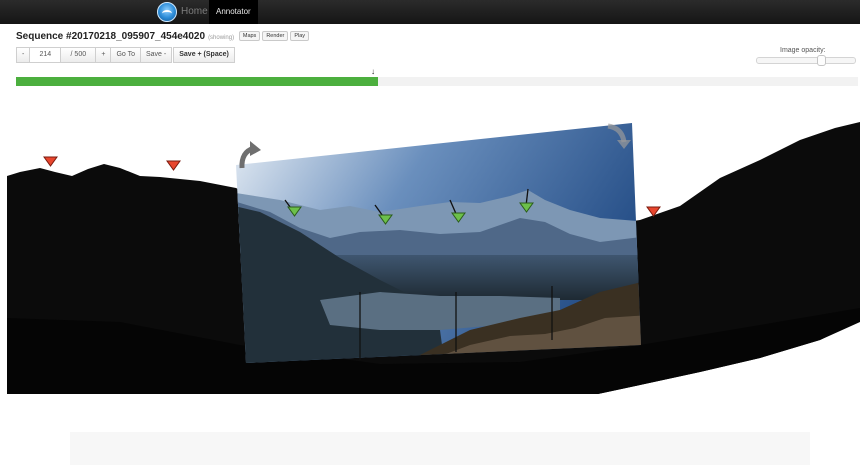  Describe the element at coordinates (255, 148) in the screenshot. I see `rotate-left-icon-arrowhead` at that location.